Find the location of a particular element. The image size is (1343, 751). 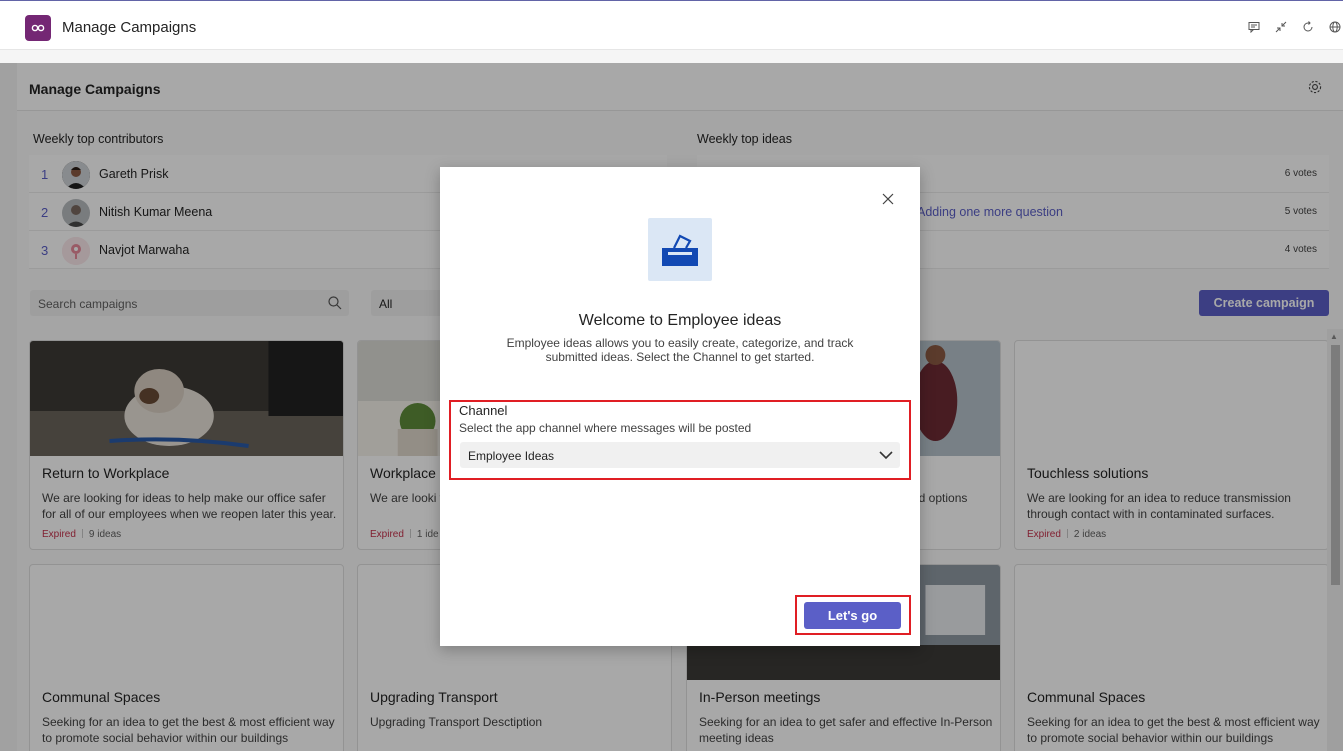

channel-dropdown: Employee Ideas is located at coordinates (680, 455).